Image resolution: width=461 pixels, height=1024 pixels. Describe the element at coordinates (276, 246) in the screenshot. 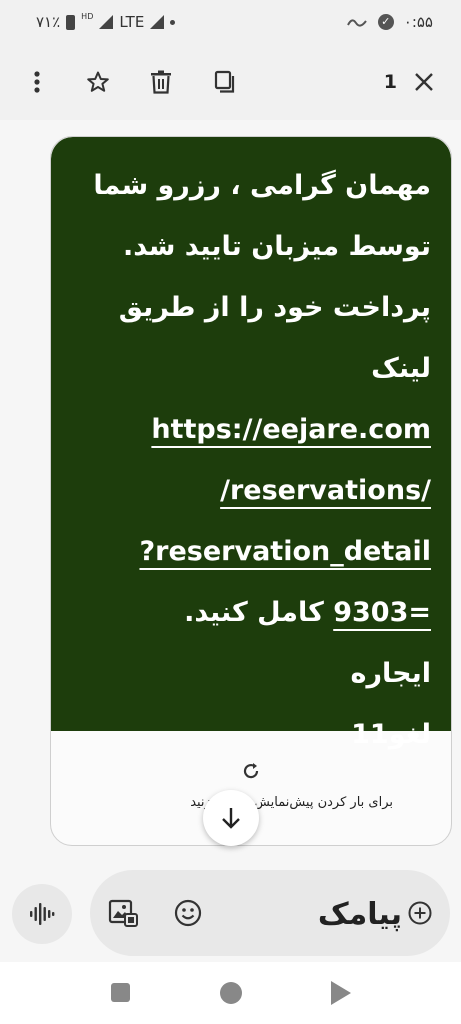

I see `message-line-2: توسط میزبان تایید شد.` at that location.